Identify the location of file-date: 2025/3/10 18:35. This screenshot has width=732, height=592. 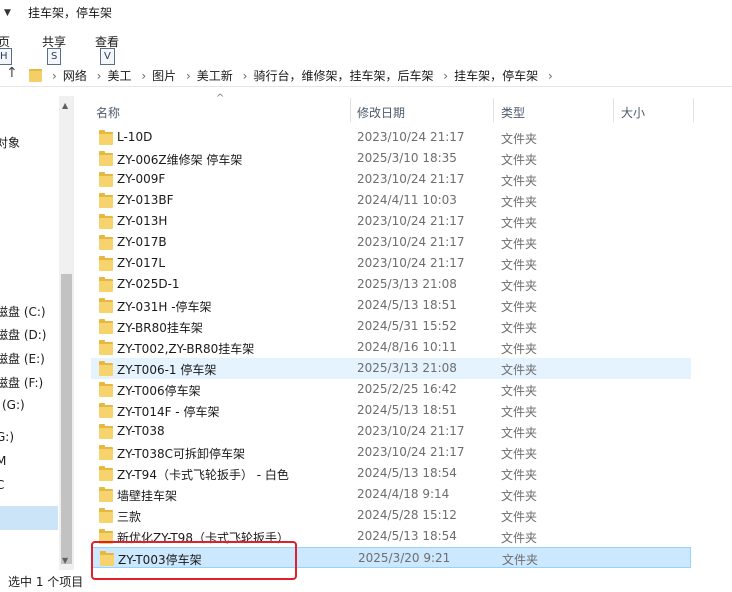
(407, 158).